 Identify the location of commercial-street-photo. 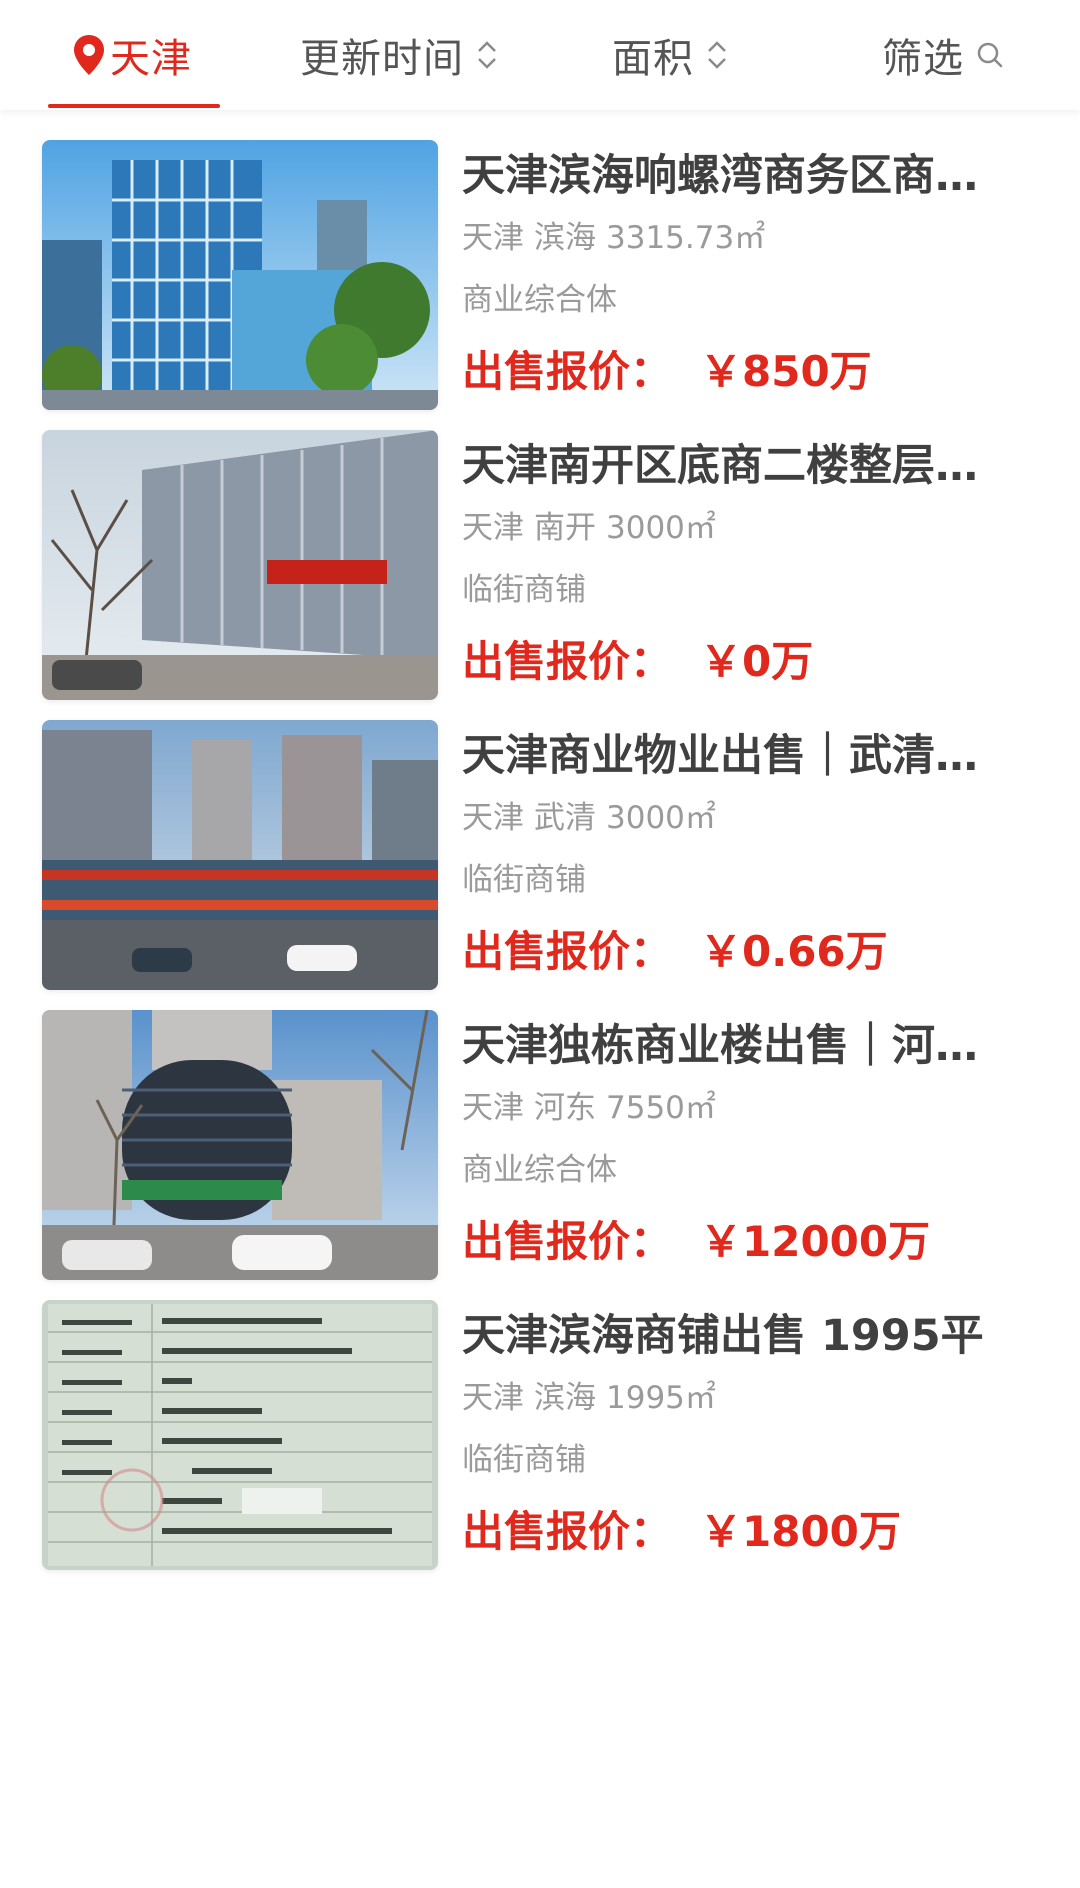
(240, 855).